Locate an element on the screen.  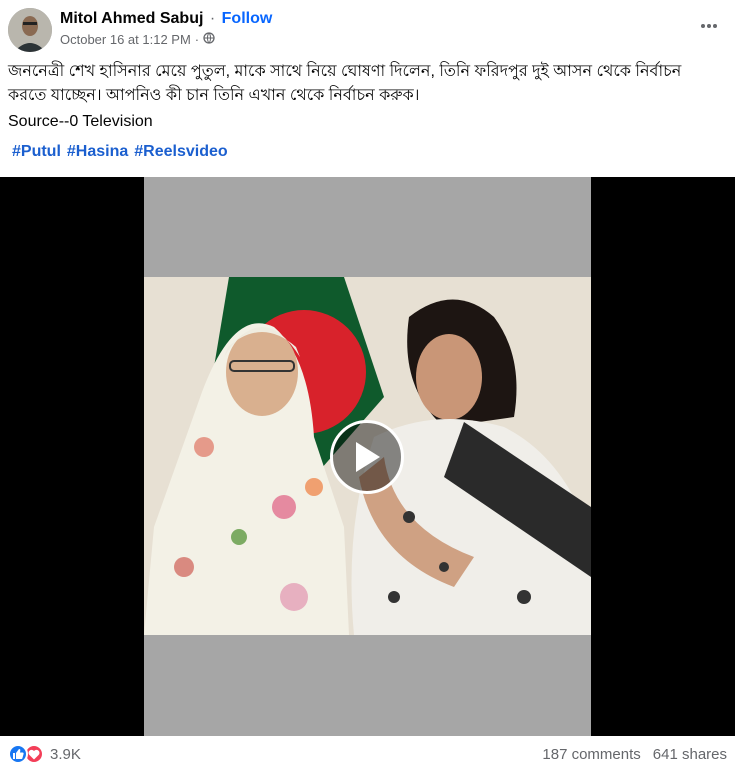
shares-count: 641 shares is located at coordinates (690, 754).